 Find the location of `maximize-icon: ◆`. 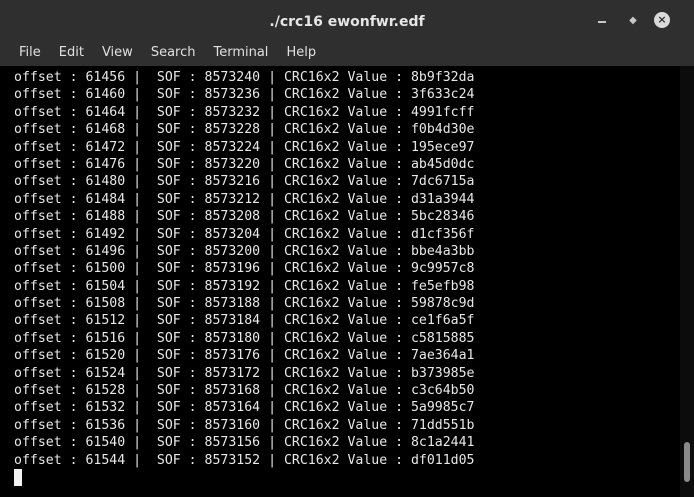

maximize-icon: ◆ is located at coordinates (633, 20).